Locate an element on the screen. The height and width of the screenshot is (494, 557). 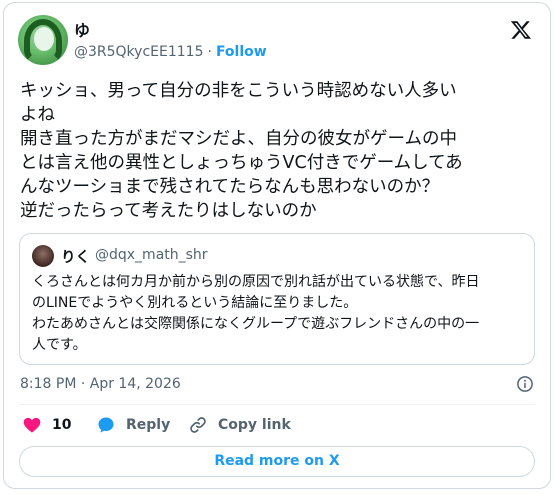
quoted-text-line: 人です。 is located at coordinates (59, 345).